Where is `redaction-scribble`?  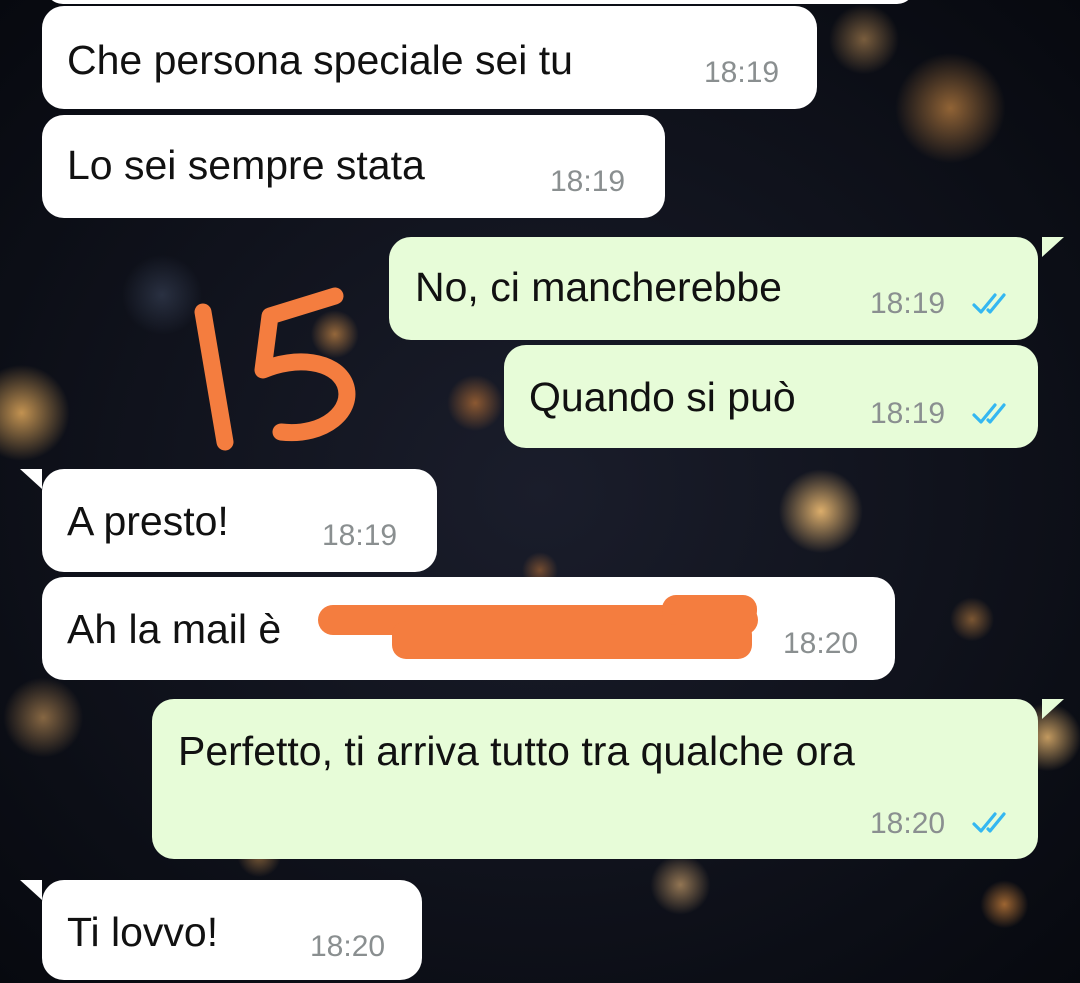
redaction-scribble is located at coordinates (538, 627).